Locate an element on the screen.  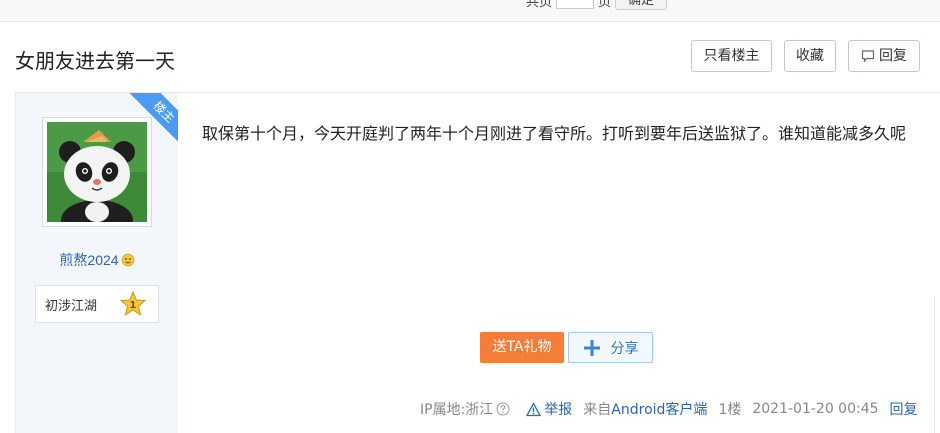
avatar is located at coordinates (97, 172).